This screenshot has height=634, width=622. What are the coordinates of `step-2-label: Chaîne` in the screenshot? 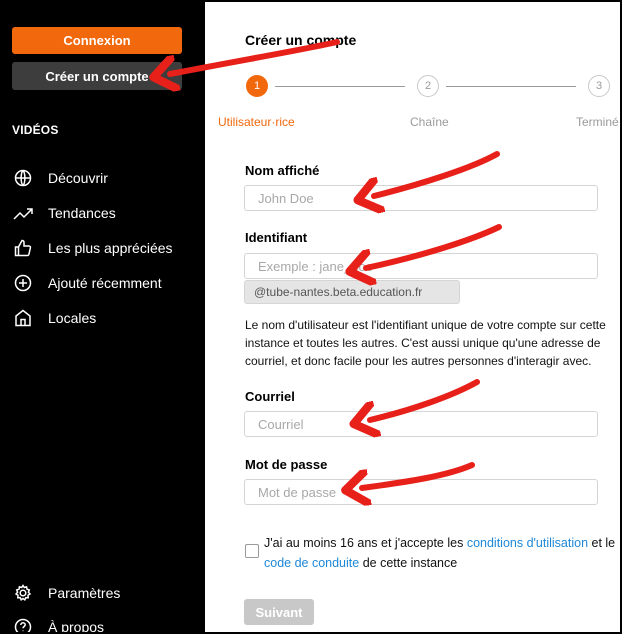 It's located at (429, 122).